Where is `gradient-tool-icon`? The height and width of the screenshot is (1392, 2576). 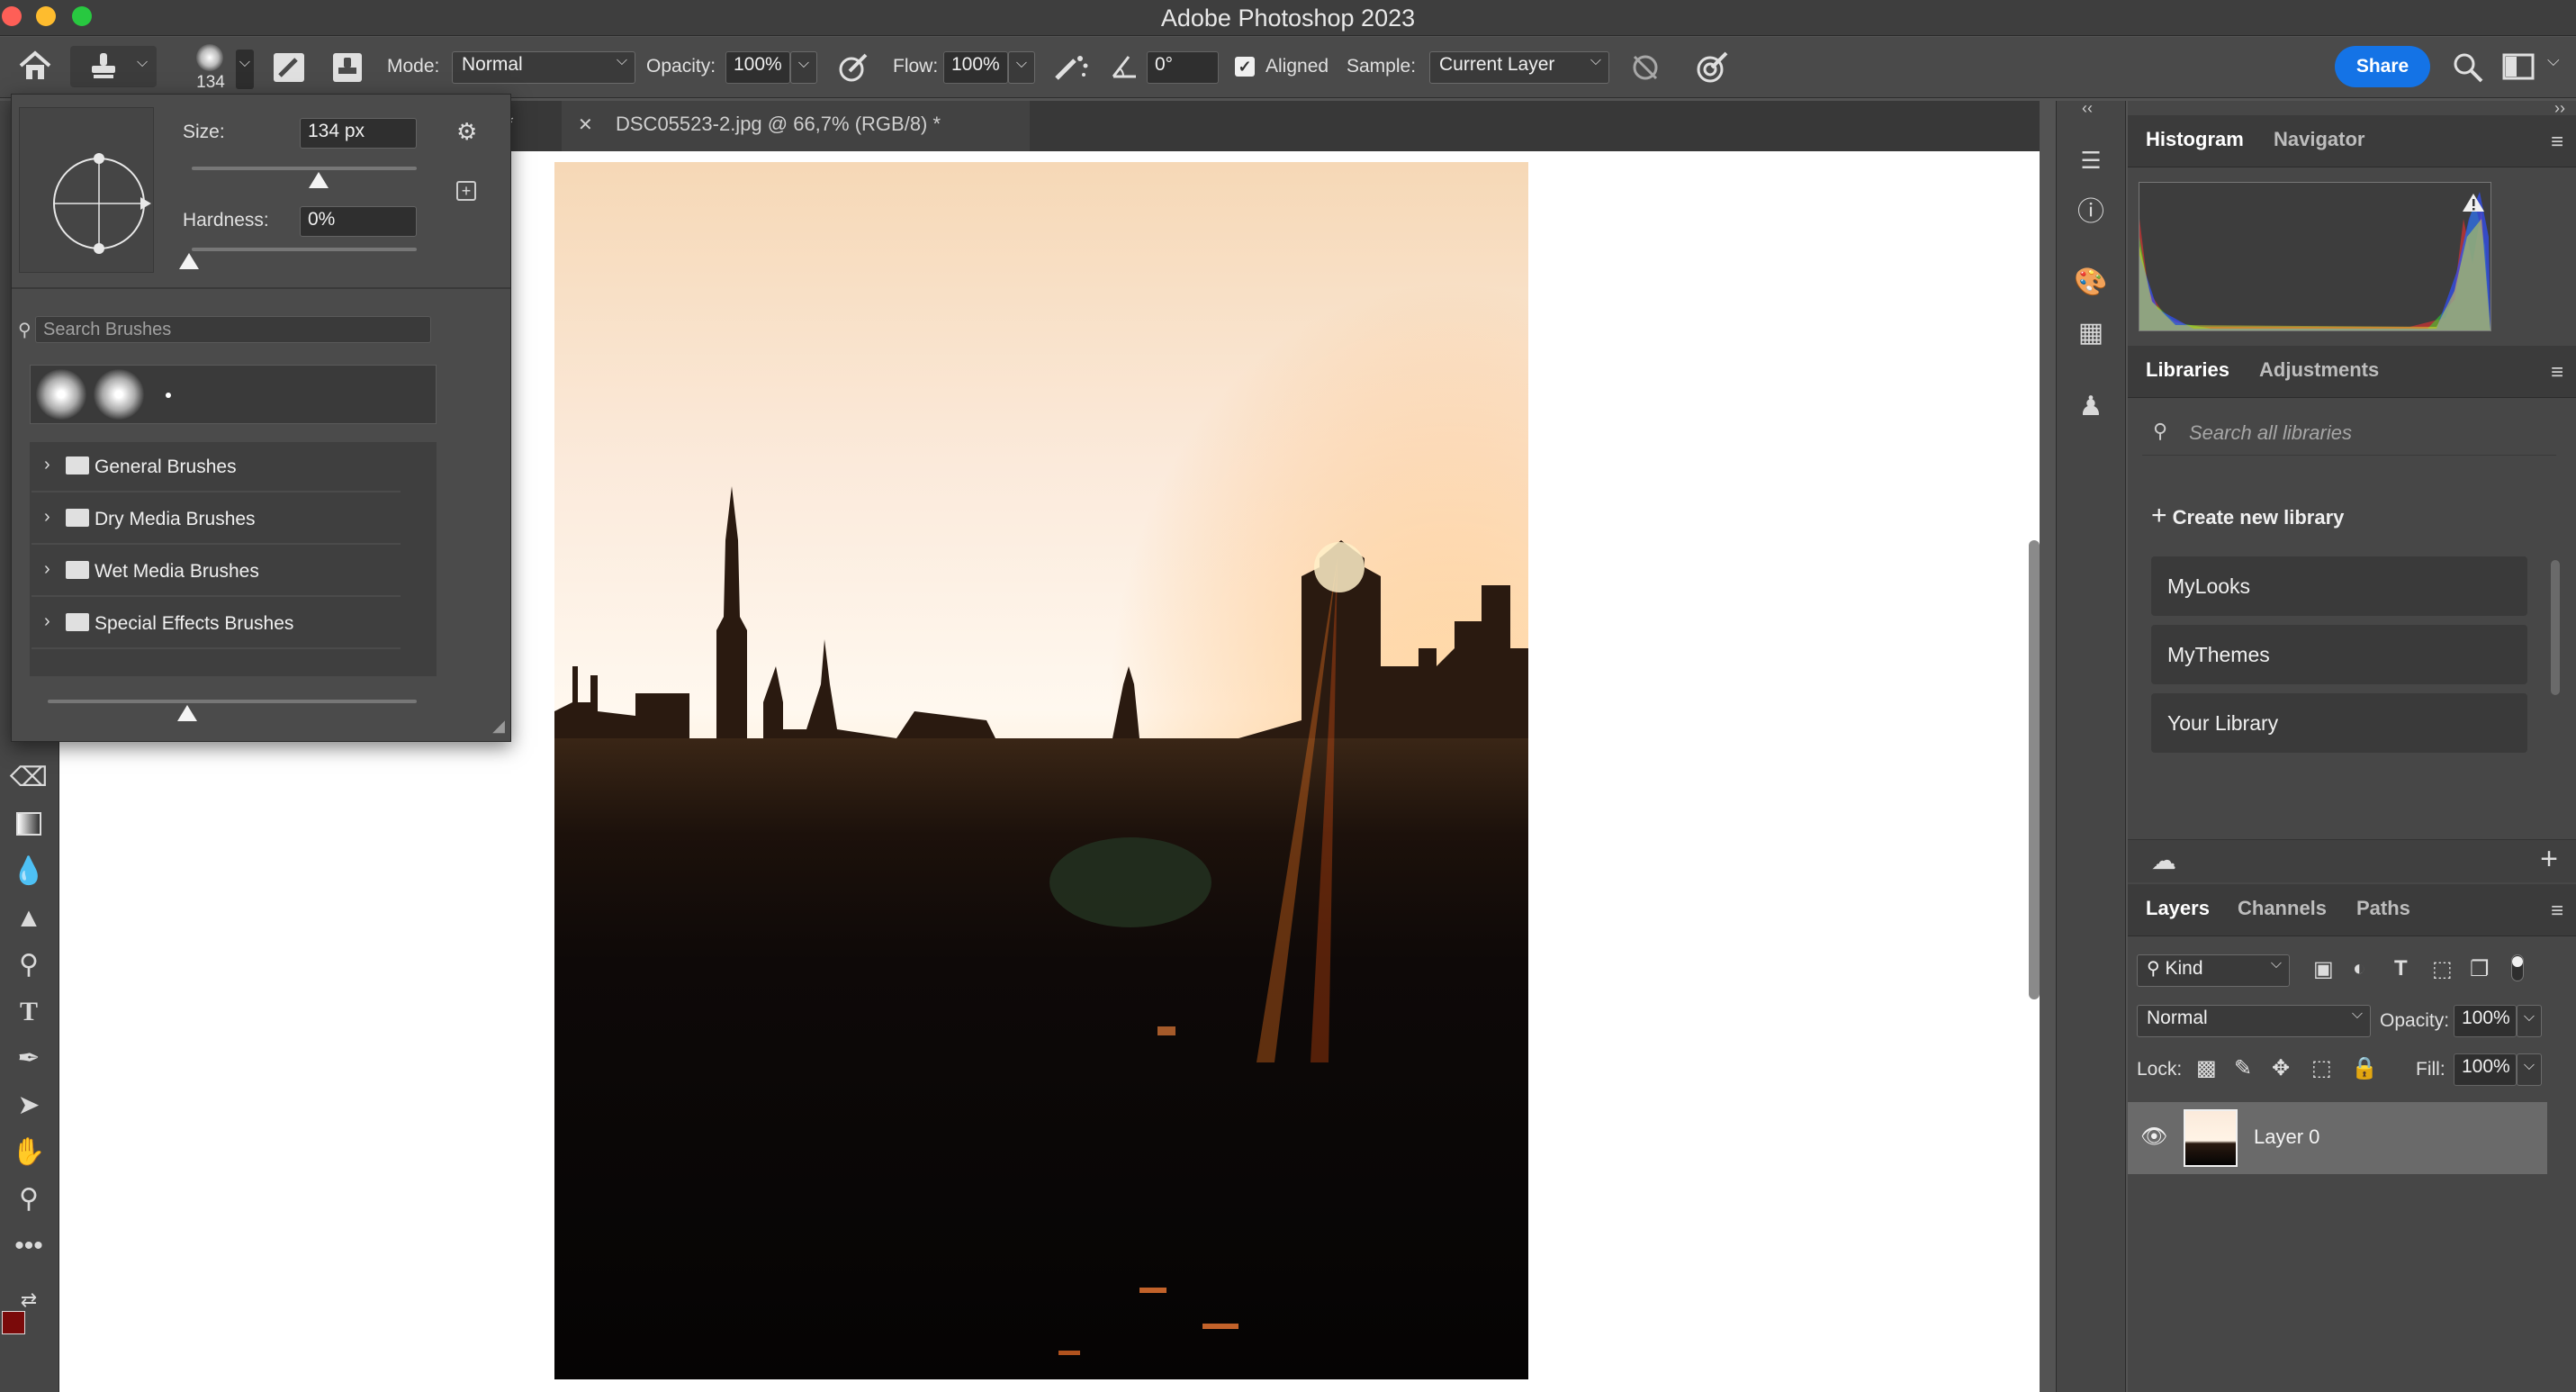
gradient-tool-icon is located at coordinates (29, 825).